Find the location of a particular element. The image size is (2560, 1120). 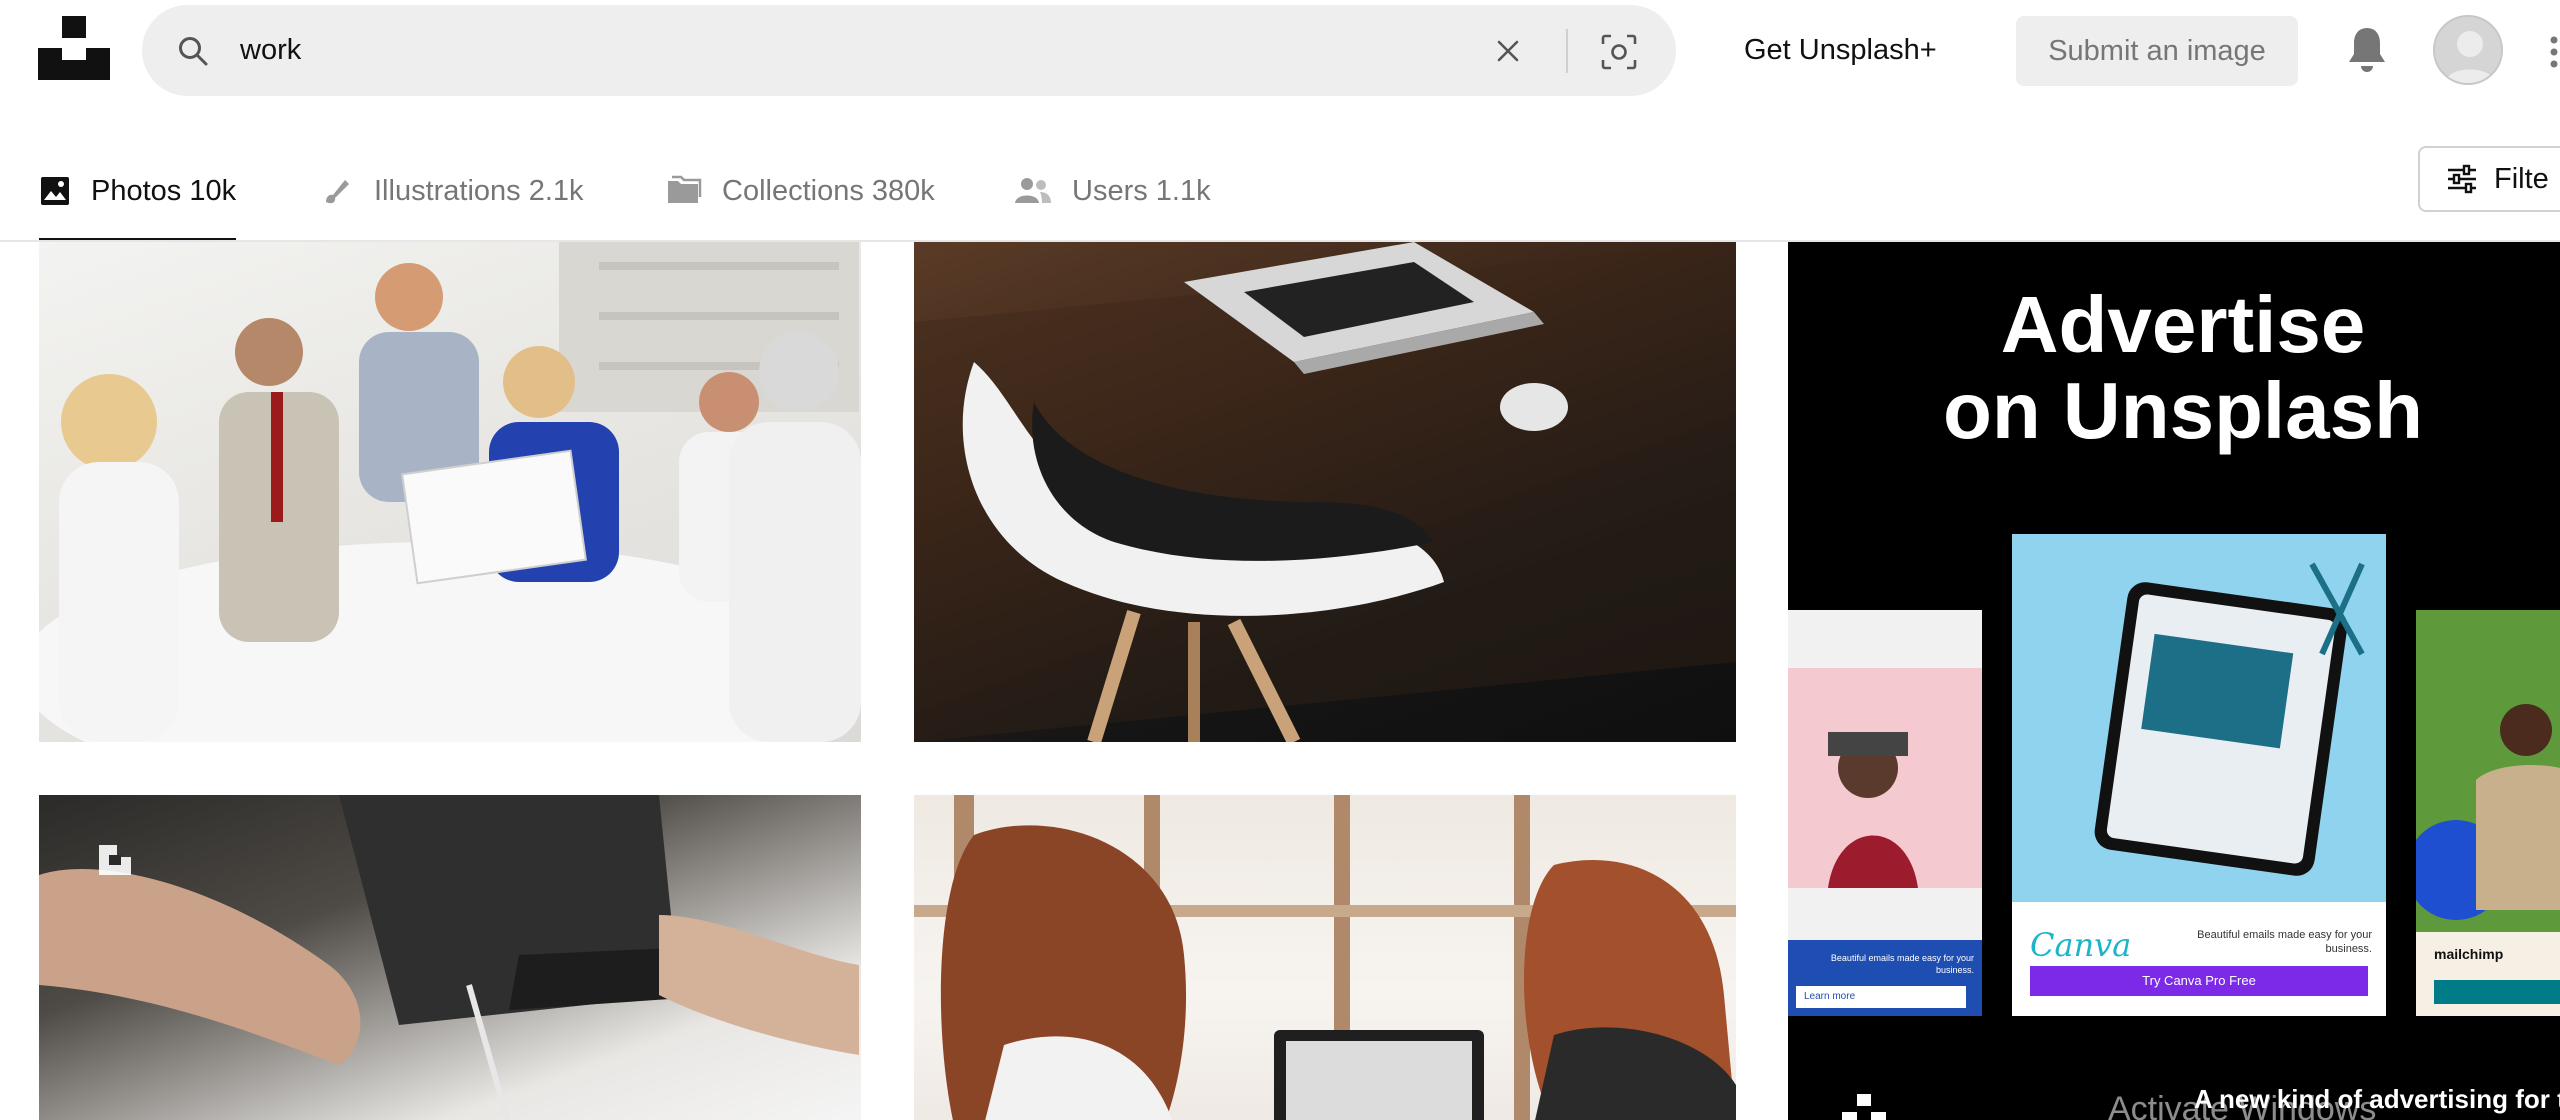

search-bar is located at coordinates (909, 50).